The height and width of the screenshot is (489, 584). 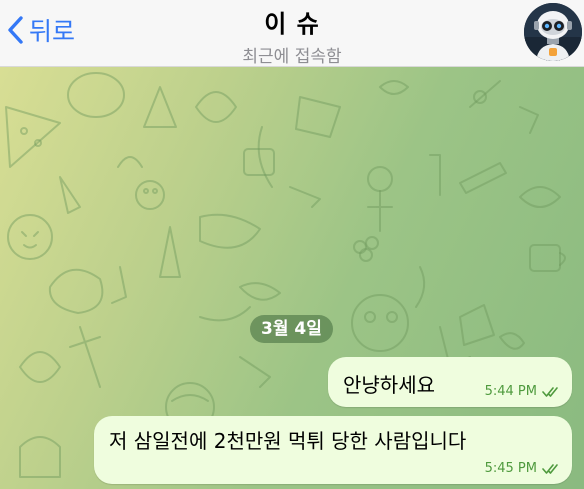 What do you see at coordinates (389, 385) in the screenshot?
I see `message-text: 안냥하세요` at bounding box center [389, 385].